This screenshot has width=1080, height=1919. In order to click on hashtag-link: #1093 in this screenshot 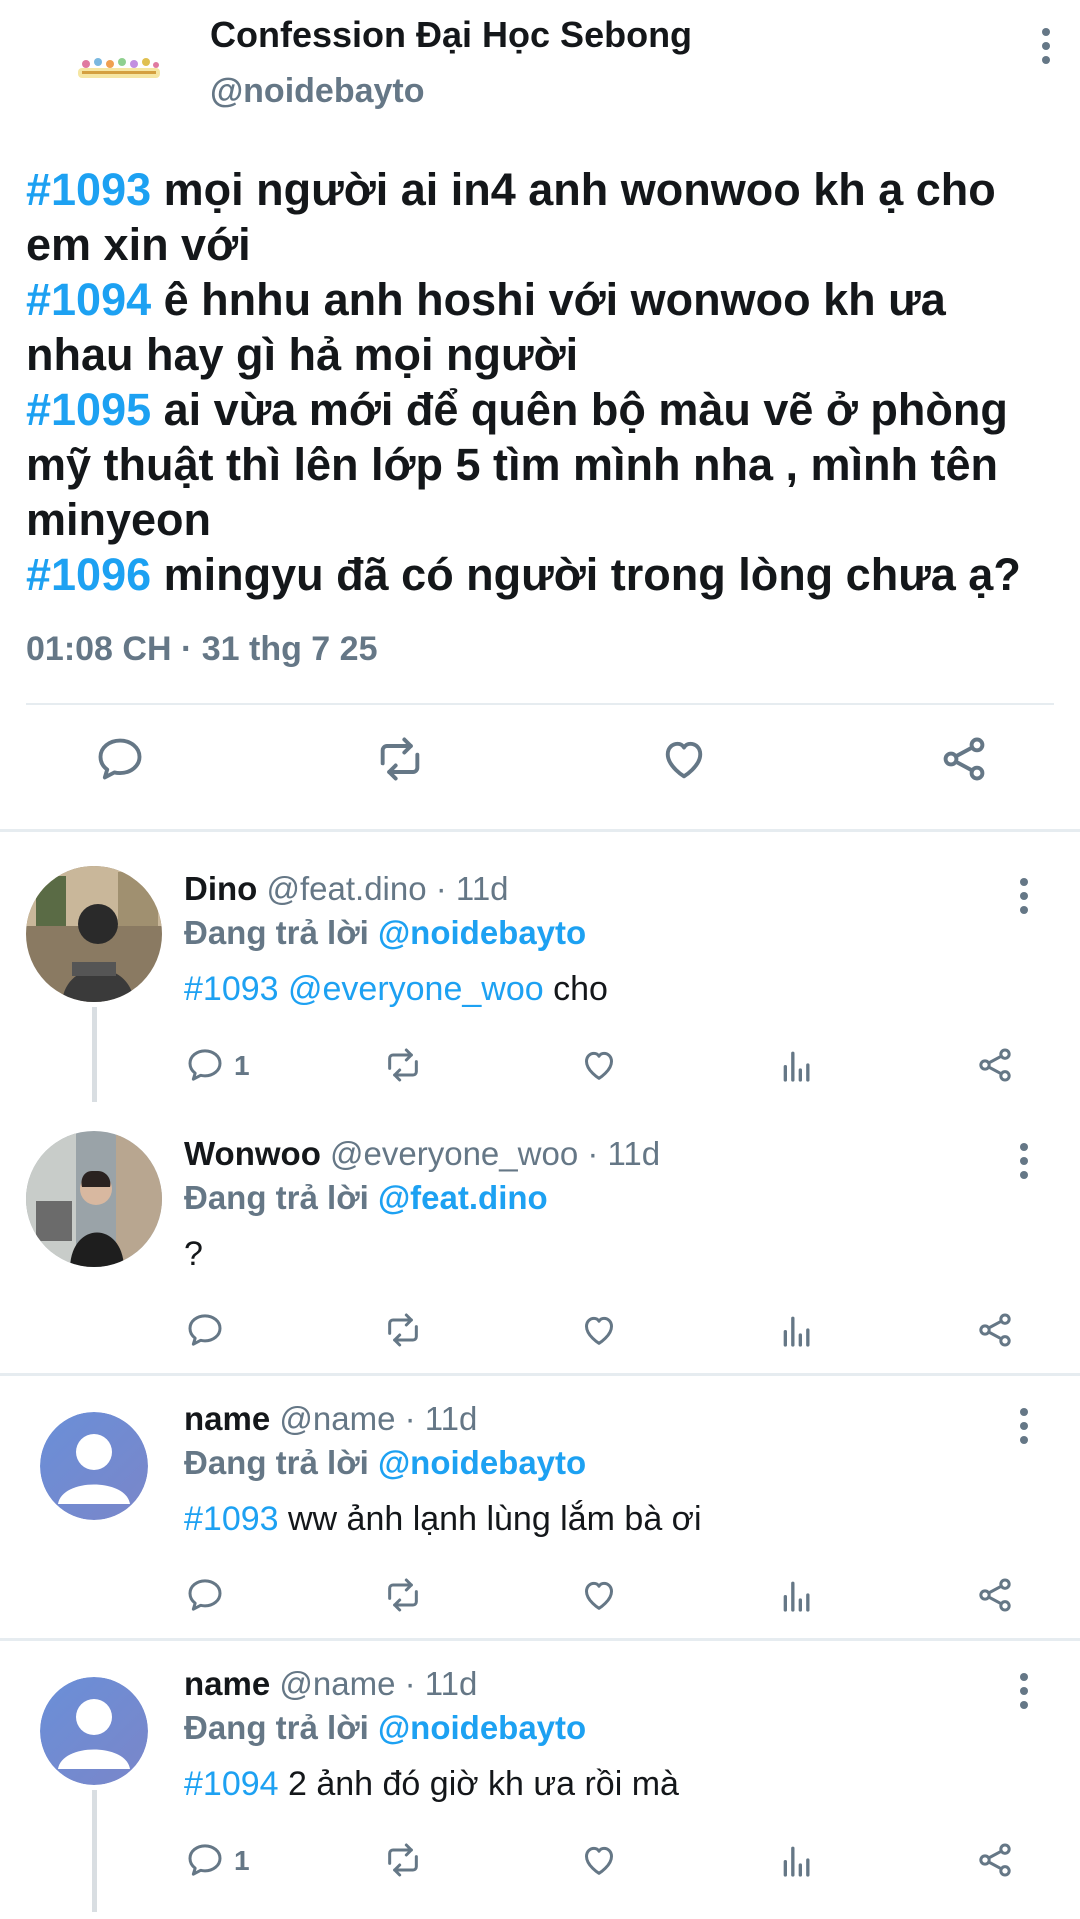, I will do `click(88, 189)`.